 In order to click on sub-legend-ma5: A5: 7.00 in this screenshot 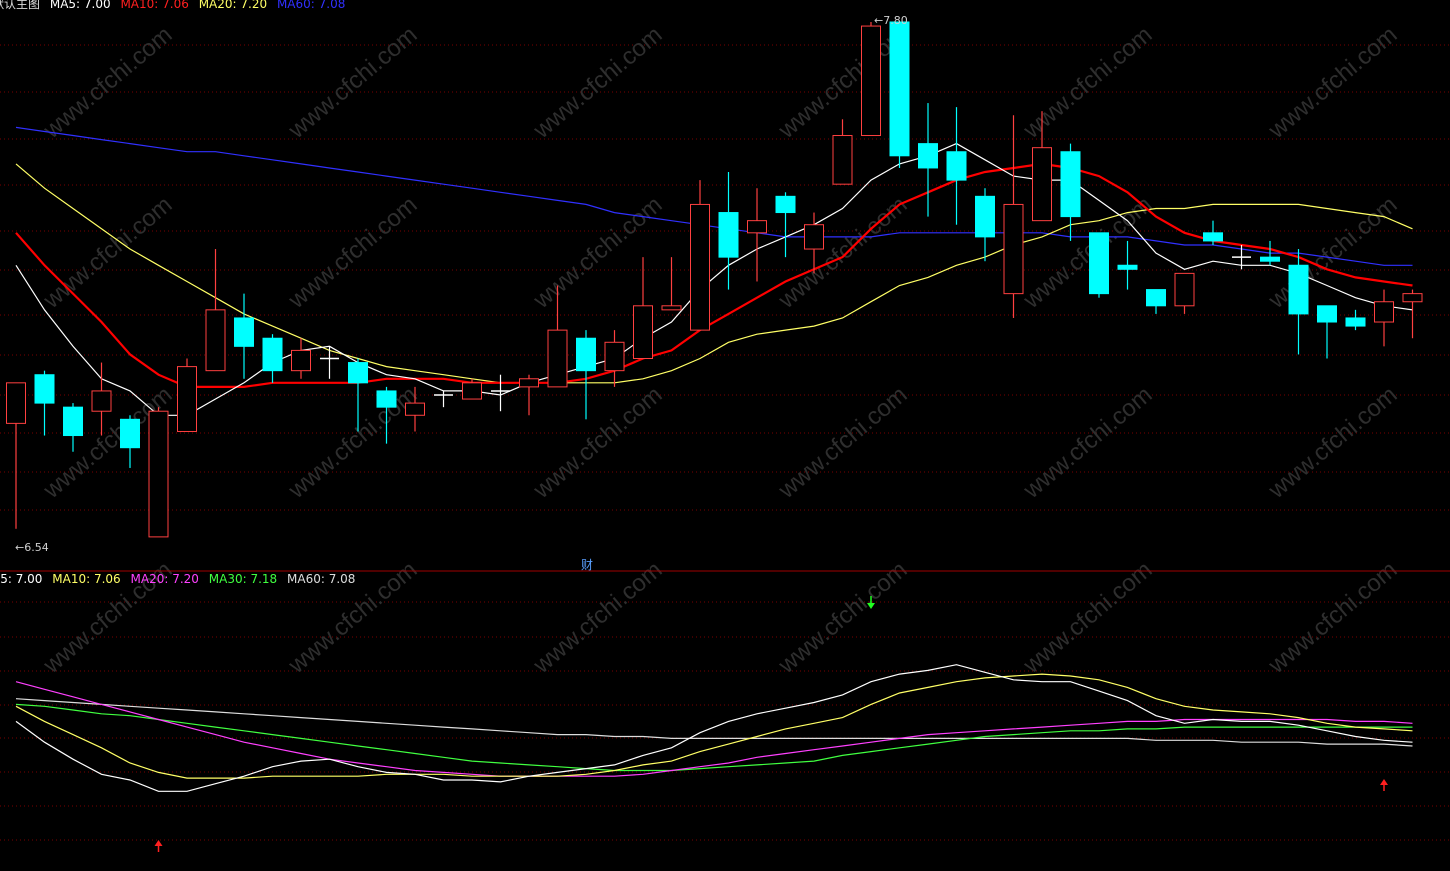, I will do `click(21, 579)`.